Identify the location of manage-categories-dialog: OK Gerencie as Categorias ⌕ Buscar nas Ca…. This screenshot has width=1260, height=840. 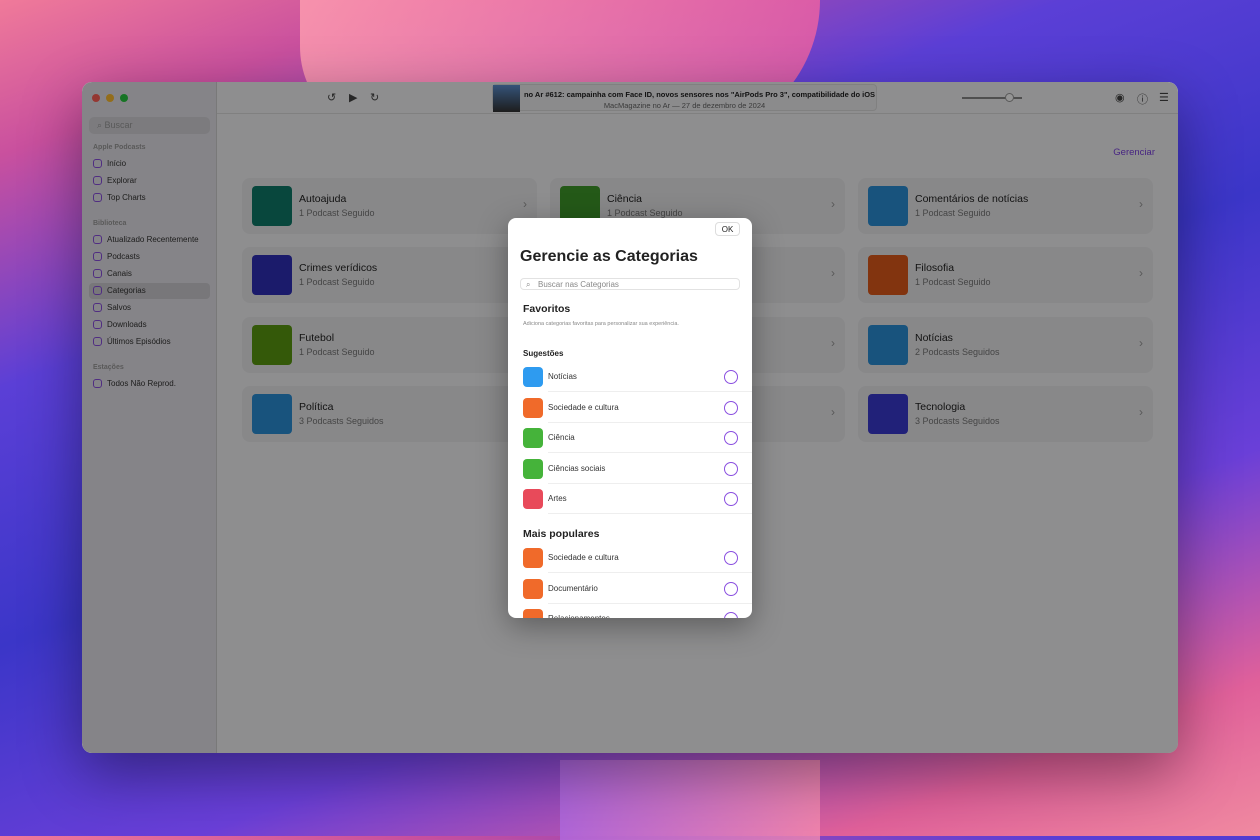
(630, 418).